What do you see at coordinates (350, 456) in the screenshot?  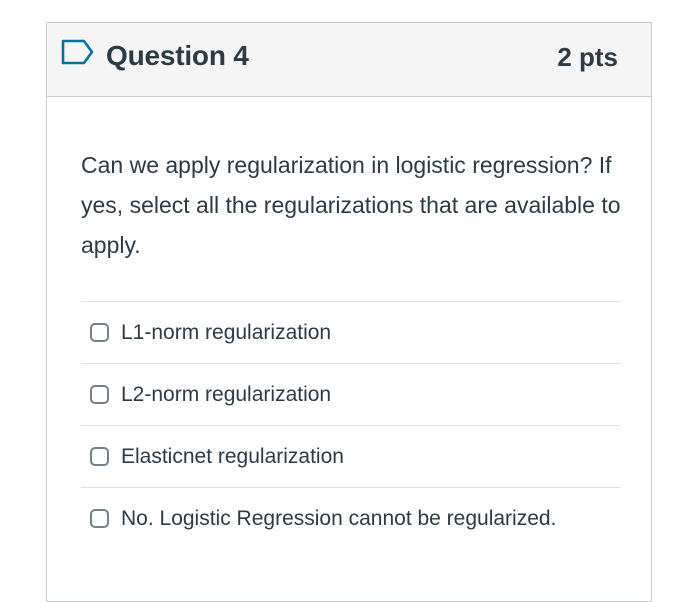 I see `answer-option: Elasticnet regularization` at bounding box center [350, 456].